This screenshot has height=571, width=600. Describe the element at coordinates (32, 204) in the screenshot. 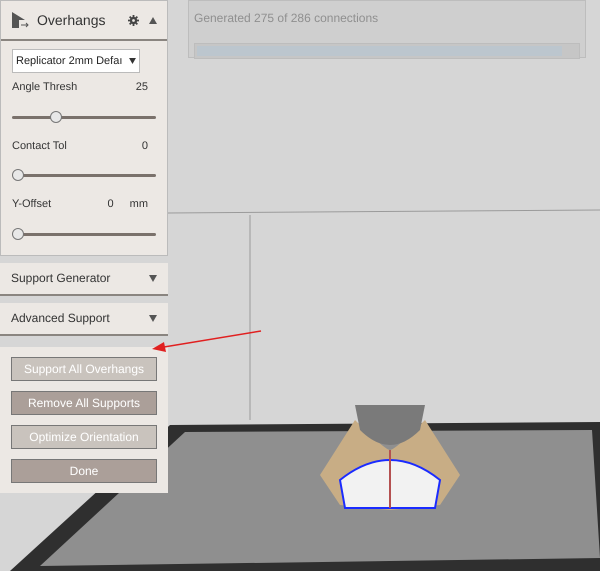

I see `slider-label: Y-Offset` at that location.